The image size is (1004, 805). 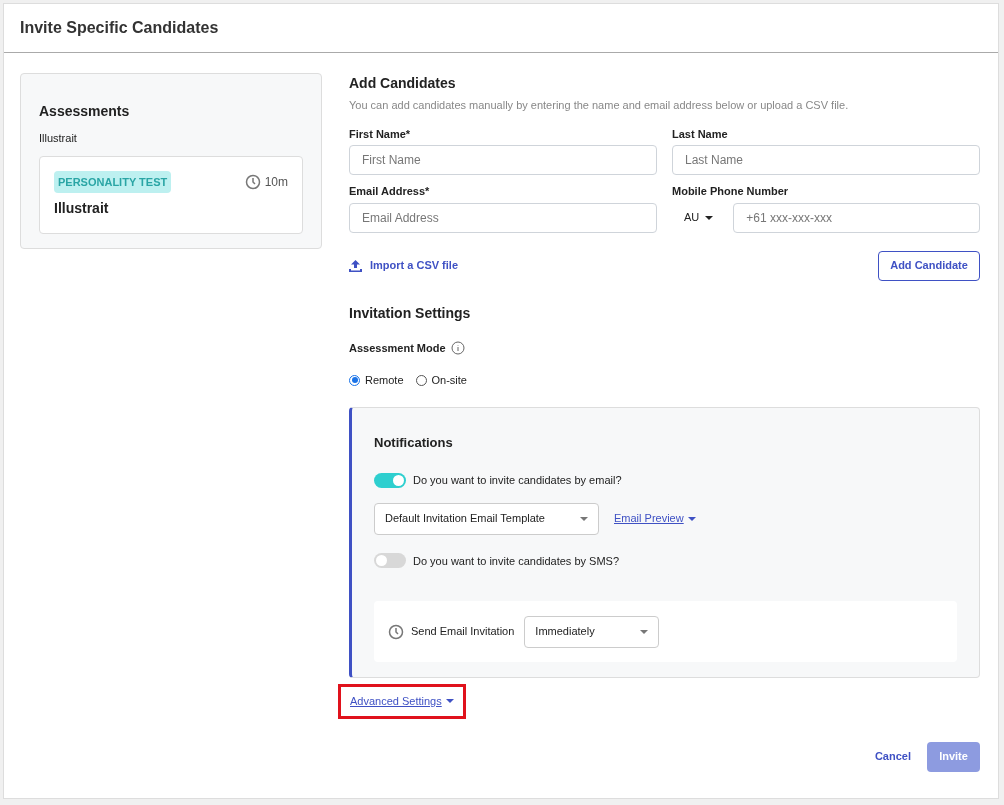 What do you see at coordinates (929, 265) in the screenshot?
I see `add-candidate-button: Add Candidate` at bounding box center [929, 265].